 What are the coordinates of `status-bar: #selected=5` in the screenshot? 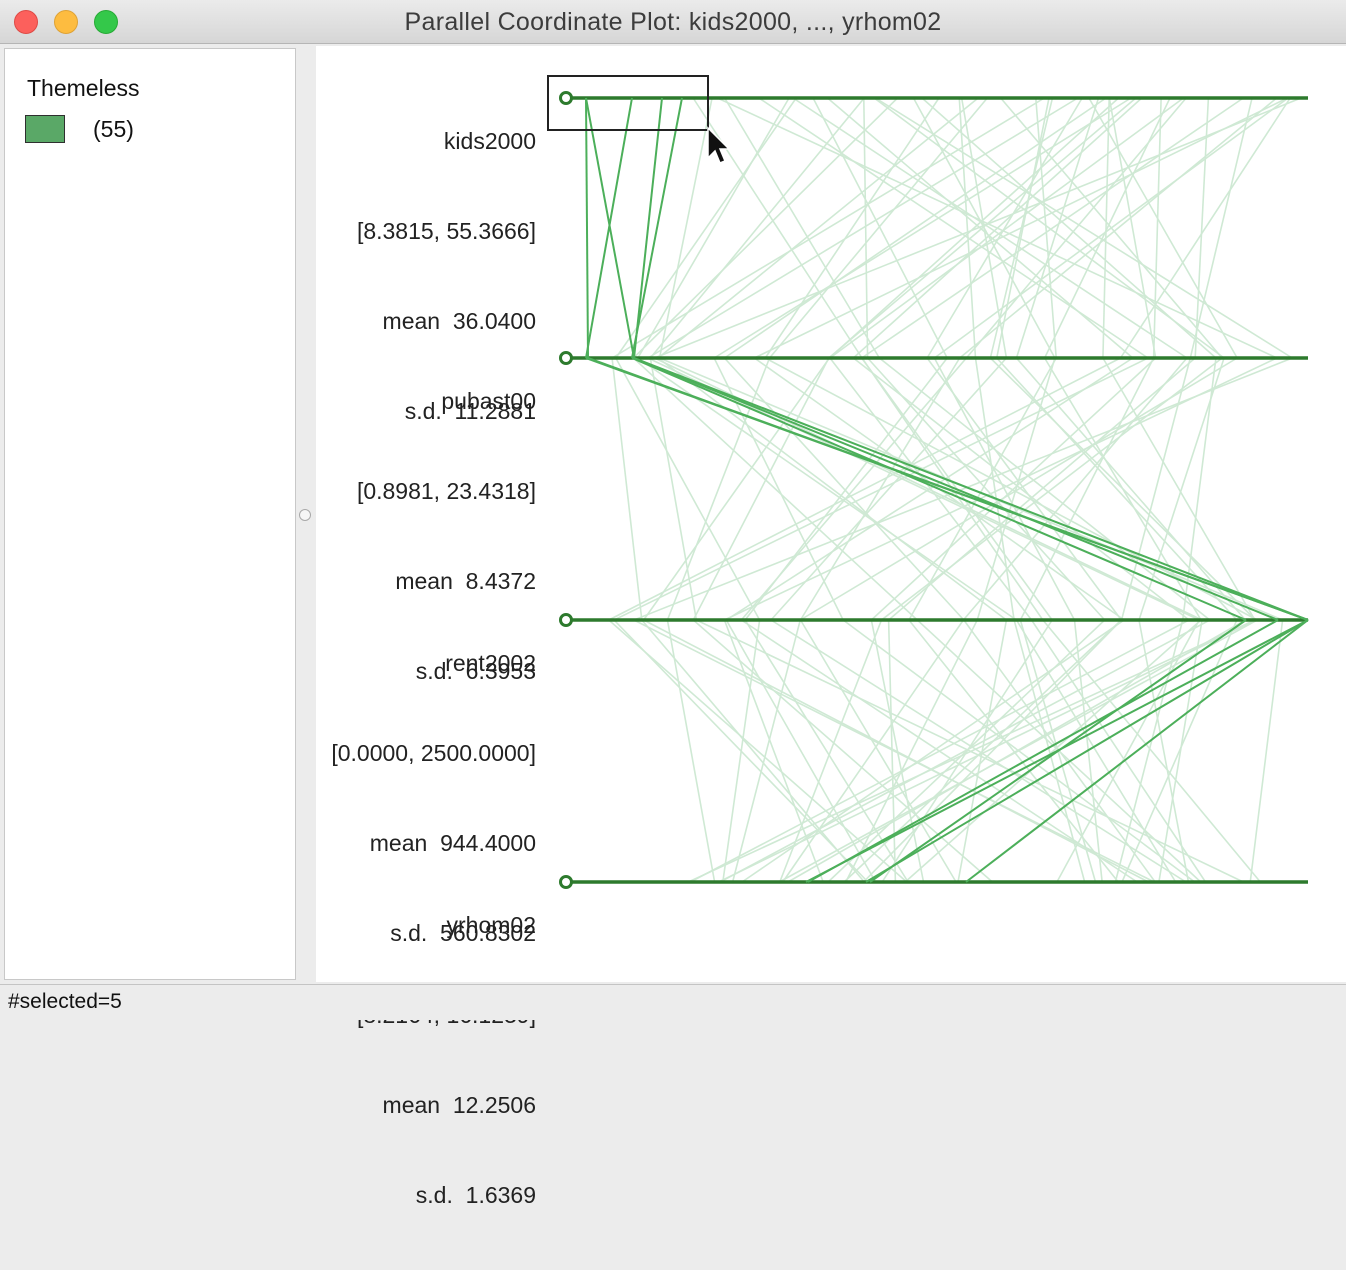 It's located at (673, 1002).